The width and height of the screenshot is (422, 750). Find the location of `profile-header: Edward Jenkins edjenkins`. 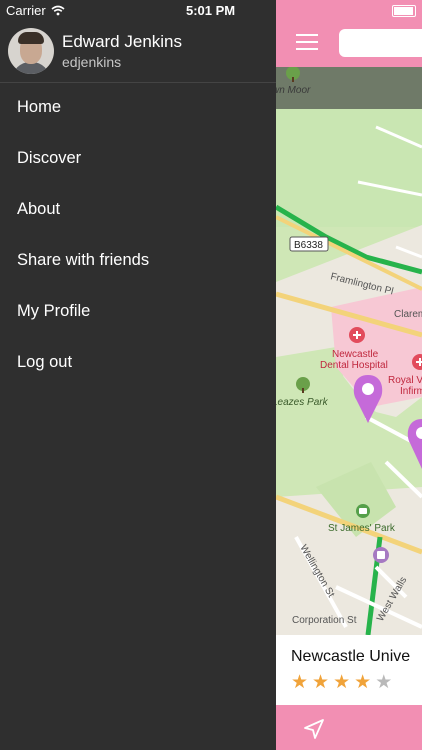

profile-header: Edward Jenkins edjenkins is located at coordinates (138, 52).